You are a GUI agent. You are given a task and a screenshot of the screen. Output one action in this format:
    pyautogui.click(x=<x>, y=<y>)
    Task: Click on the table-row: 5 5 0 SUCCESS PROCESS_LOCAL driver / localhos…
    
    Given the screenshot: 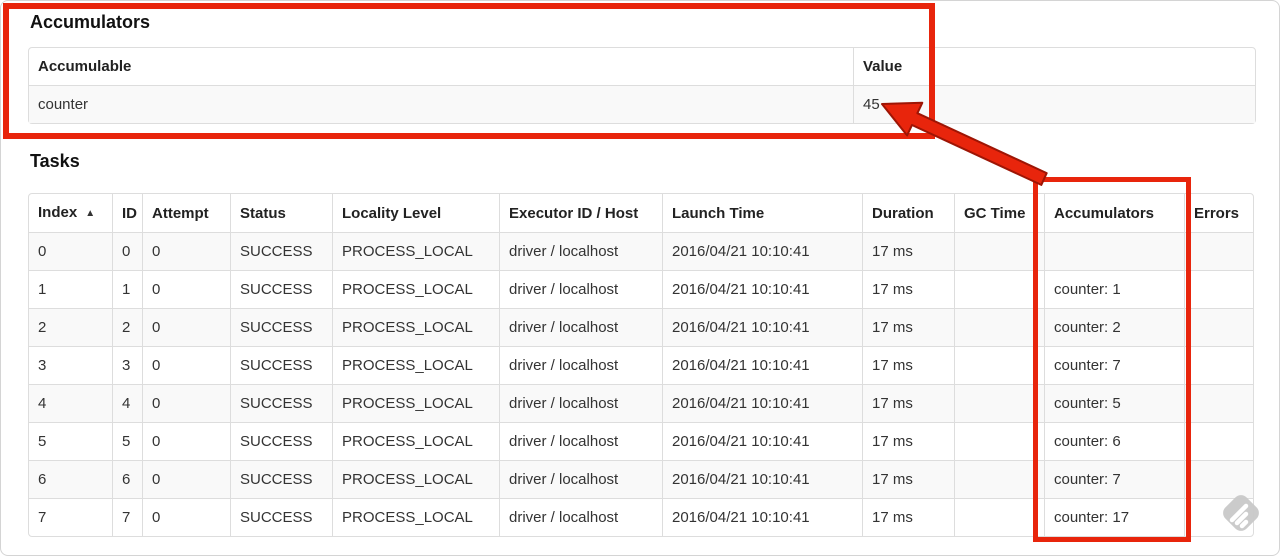 What is the action you would take?
    pyautogui.click(x=641, y=441)
    